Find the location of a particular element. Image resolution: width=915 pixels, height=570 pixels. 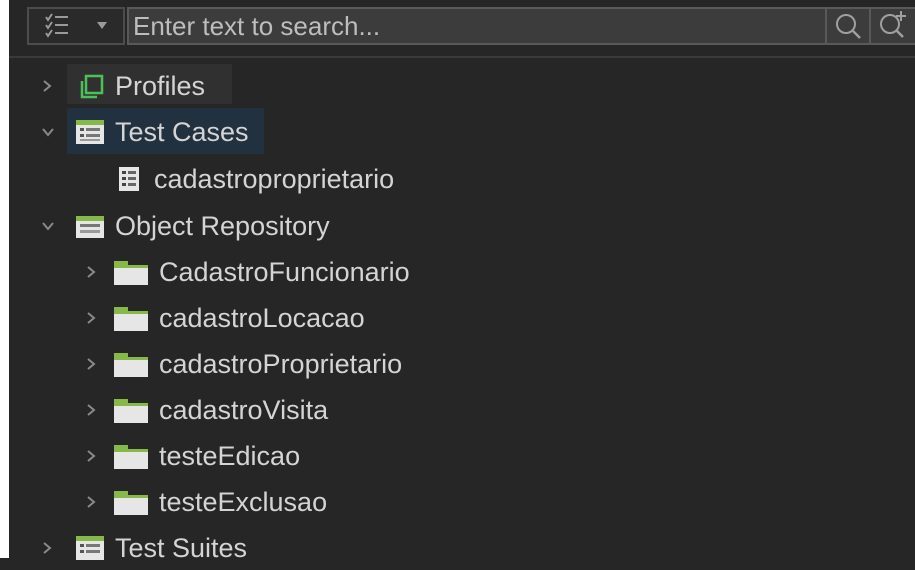

tree-item-label: Profiles is located at coordinates (160, 86).